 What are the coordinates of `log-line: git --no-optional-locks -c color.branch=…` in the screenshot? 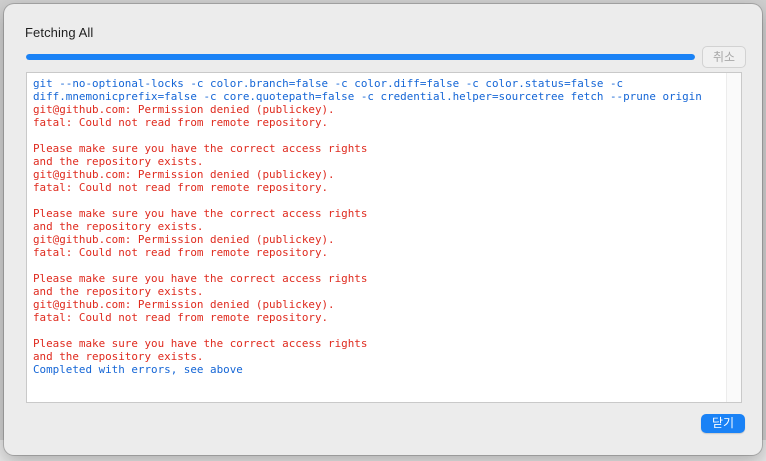 It's located at (328, 83).